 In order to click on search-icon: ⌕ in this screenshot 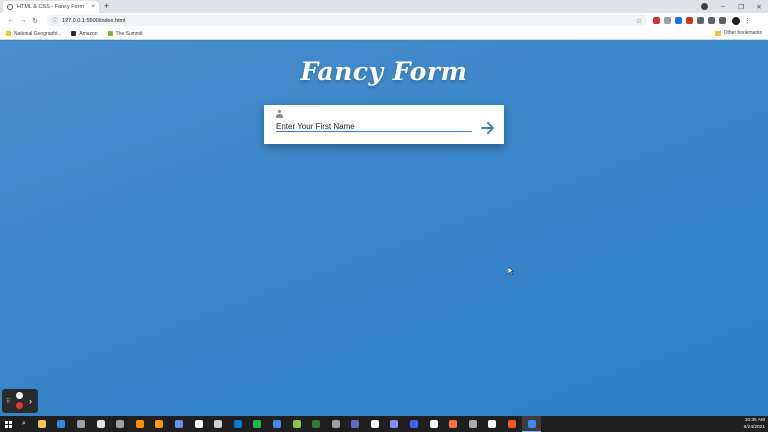, I will do `click(24, 424)`.